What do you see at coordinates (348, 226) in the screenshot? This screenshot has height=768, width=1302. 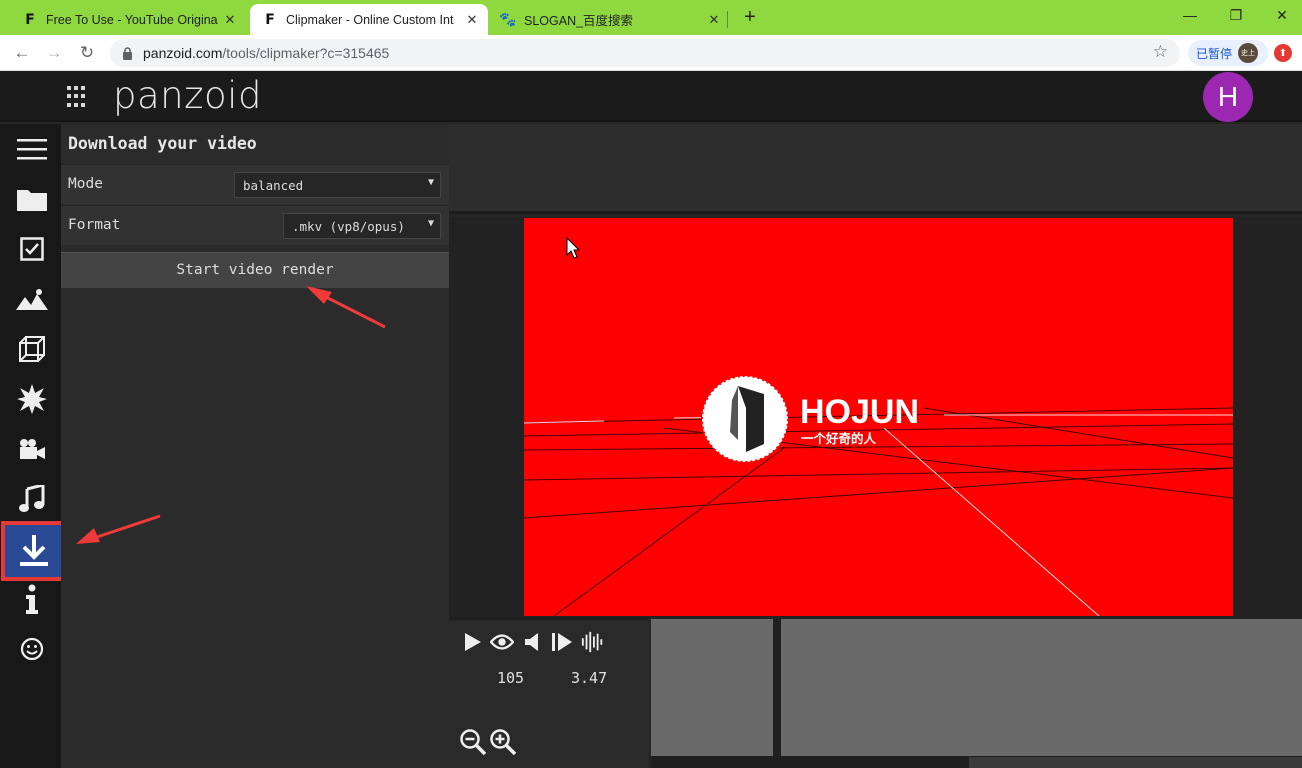 I see `format-value: .mkv (vp8/opus)` at bounding box center [348, 226].